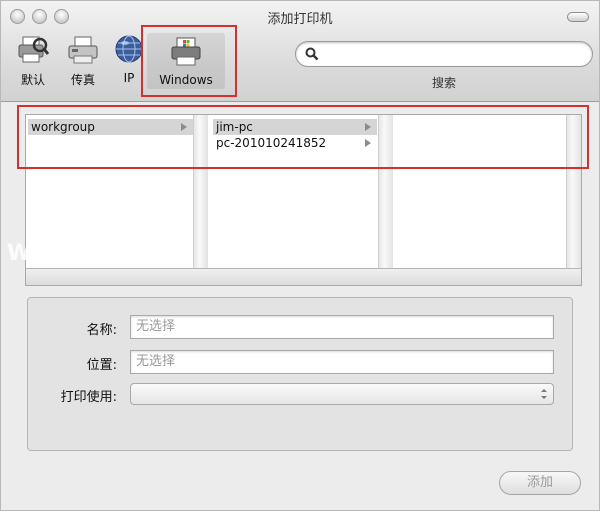 The height and width of the screenshot is (511, 600). Describe the element at coordinates (33, 50) in the screenshot. I see `default-printer-icon` at that location.